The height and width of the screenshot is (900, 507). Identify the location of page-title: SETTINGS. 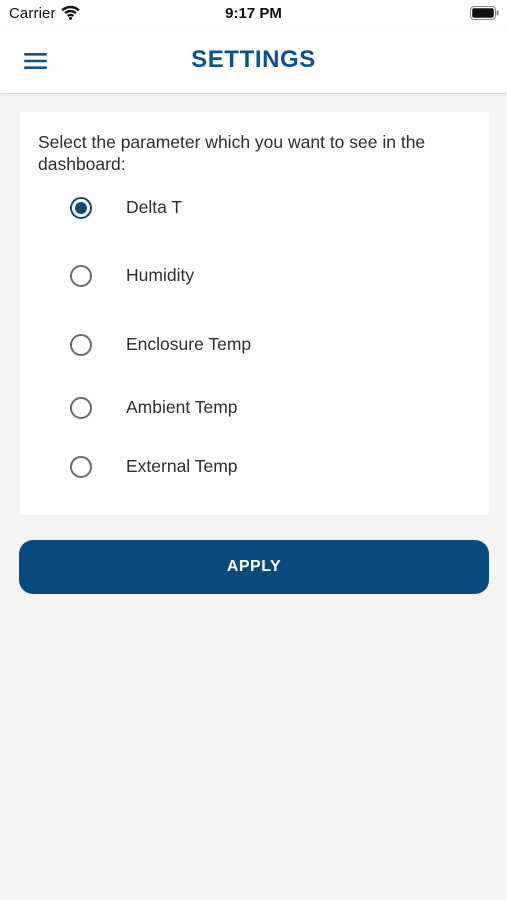
(253, 59).